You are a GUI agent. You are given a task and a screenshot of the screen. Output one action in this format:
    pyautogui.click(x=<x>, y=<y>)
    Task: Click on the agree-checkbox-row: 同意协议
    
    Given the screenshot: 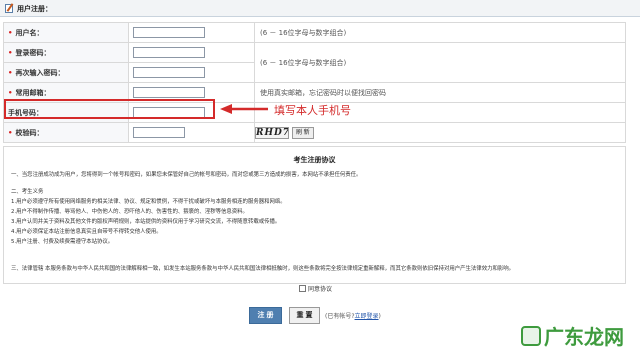 What is the action you would take?
    pyautogui.click(x=314, y=290)
    